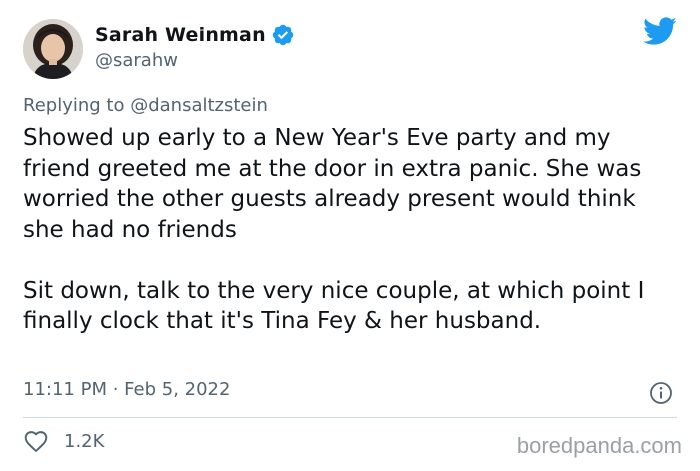  I want to click on heart-icon, so click(36, 441).